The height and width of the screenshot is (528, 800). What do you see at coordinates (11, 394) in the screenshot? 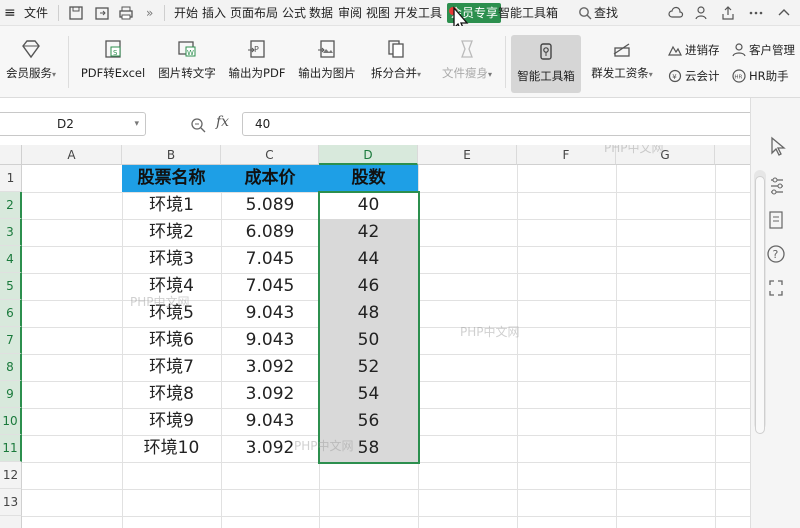
I see `row-header: 9` at bounding box center [11, 394].